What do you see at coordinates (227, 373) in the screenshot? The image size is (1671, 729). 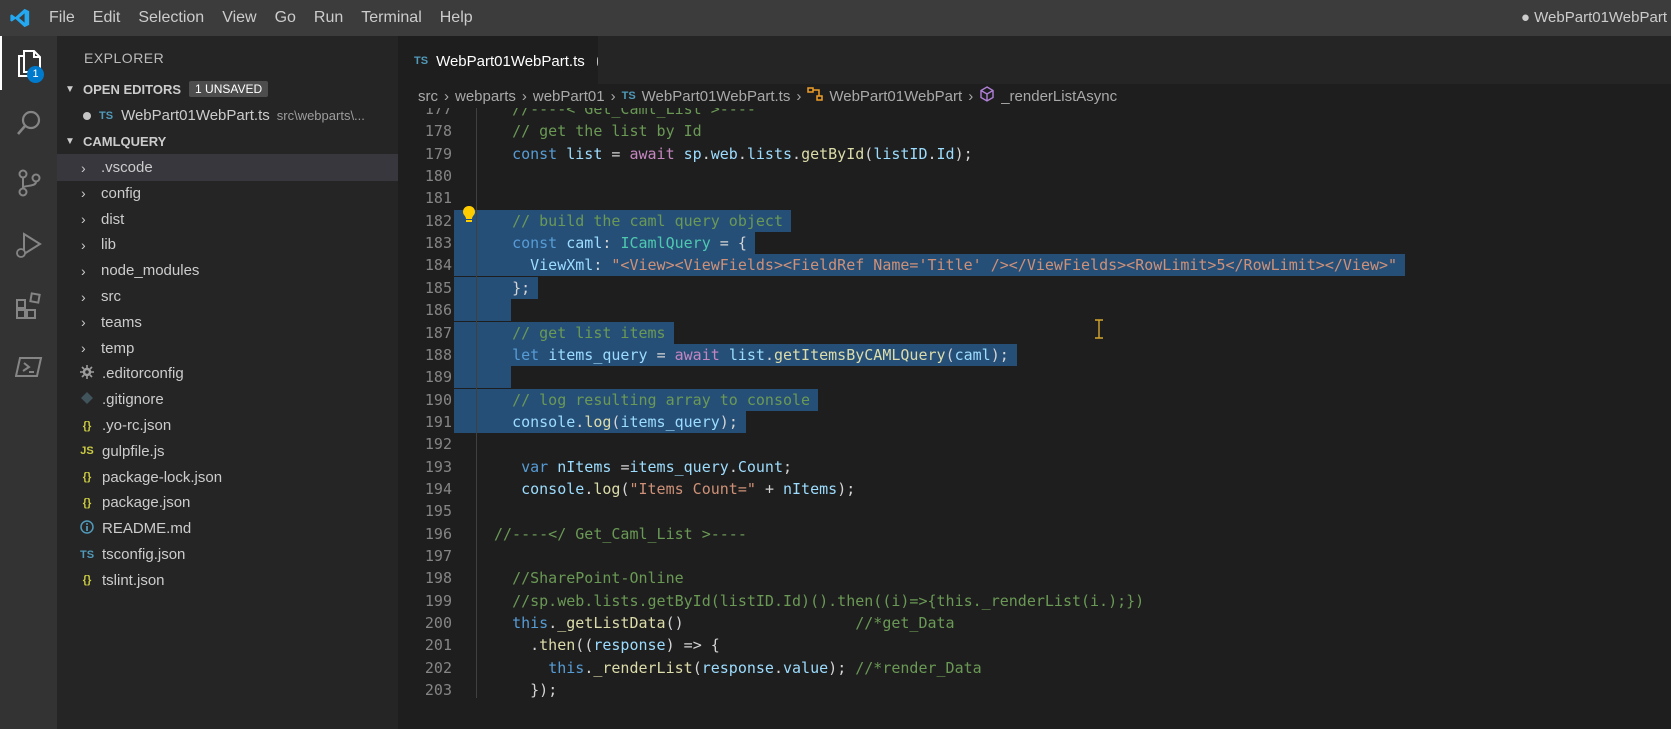 I see `file--editorconfig: .editorconfig` at bounding box center [227, 373].